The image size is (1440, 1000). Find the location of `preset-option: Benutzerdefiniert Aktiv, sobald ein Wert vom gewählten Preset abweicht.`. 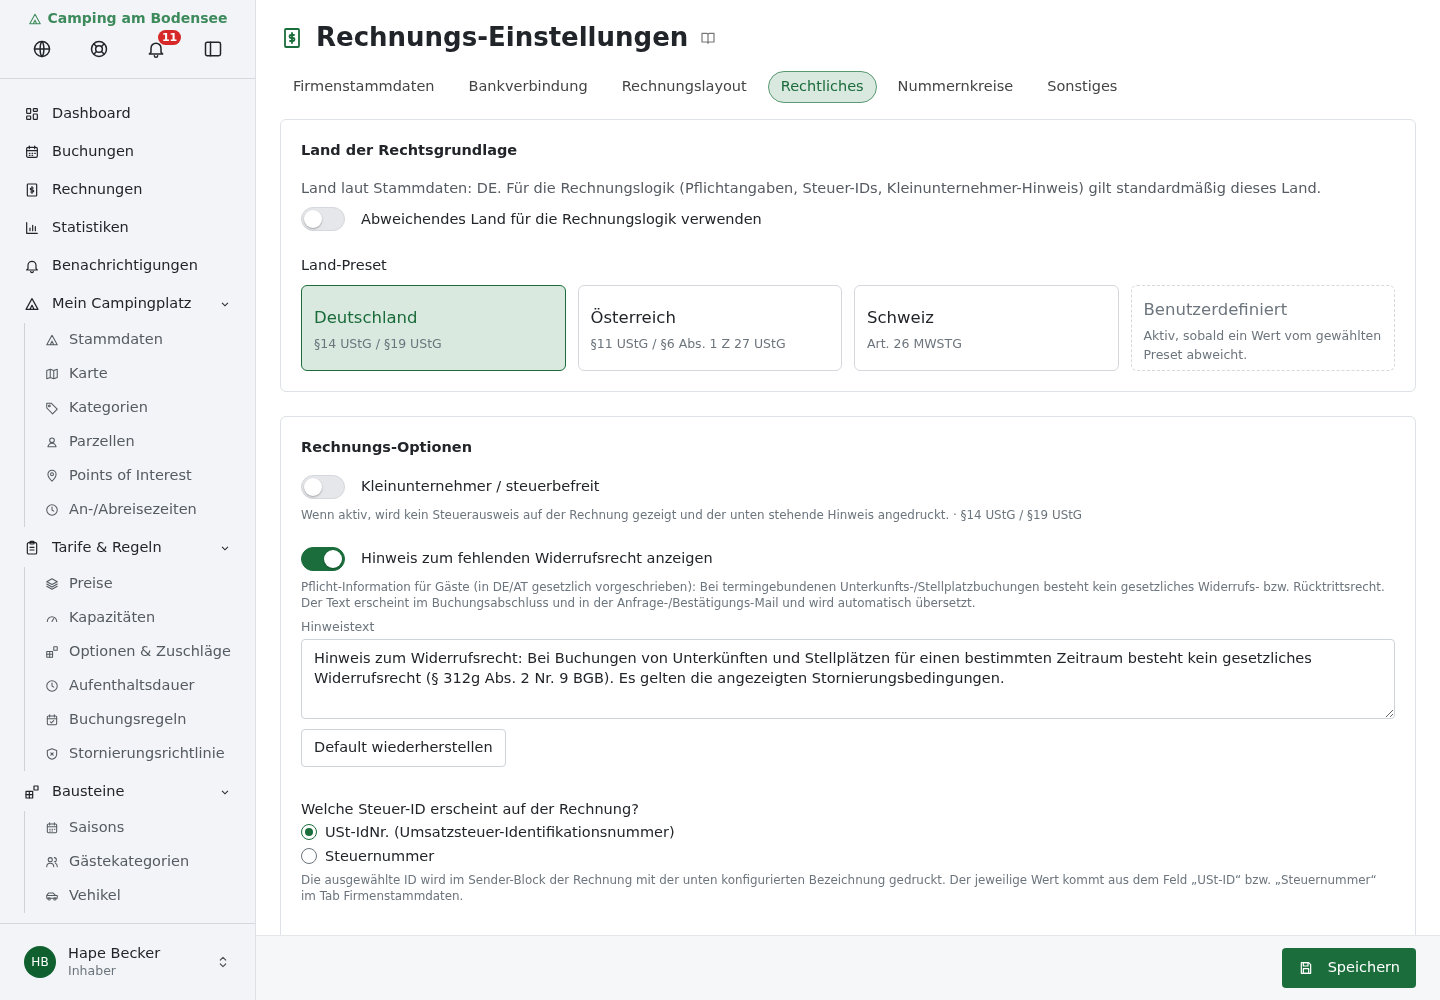

preset-option: Benutzerdefiniert Aktiv, sobald ein Wert vom gewählten Preset abweicht. is located at coordinates (1262, 328).